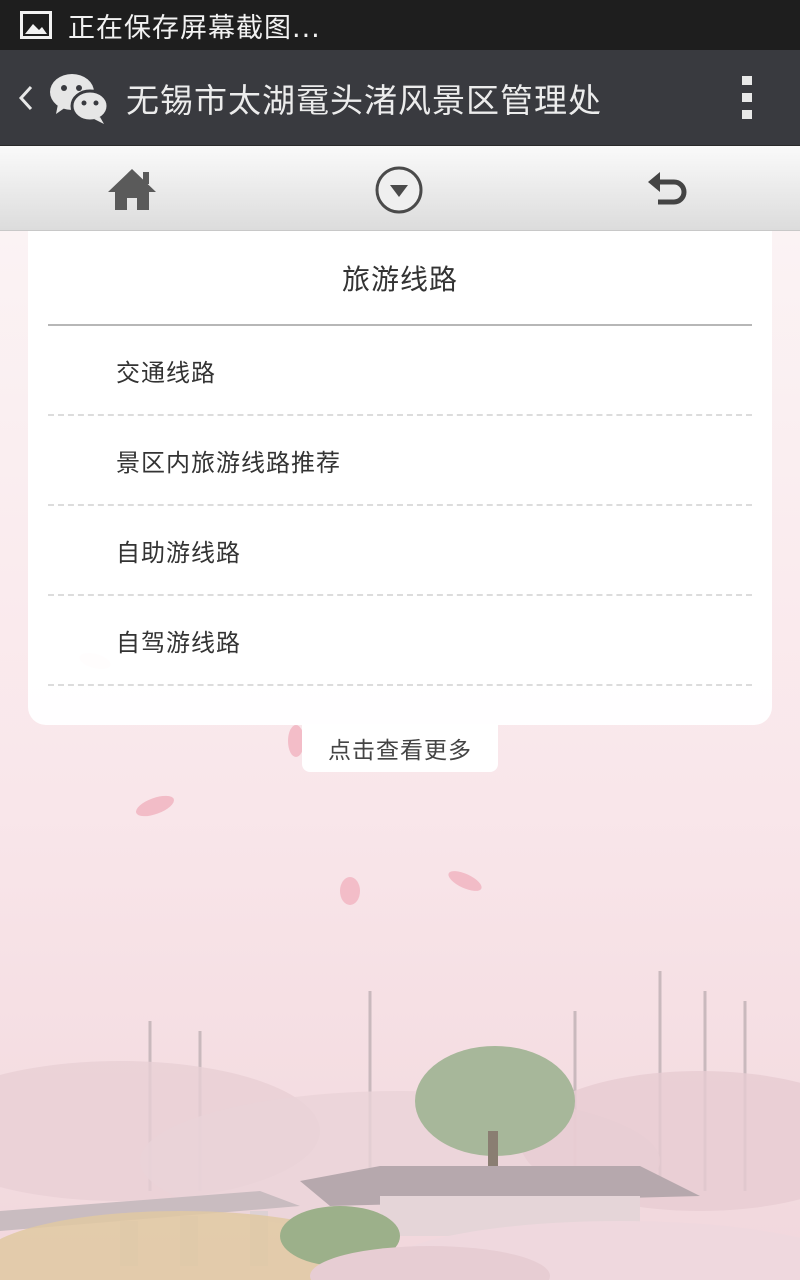 This screenshot has height=1280, width=800. I want to click on dropdown-menu-button, so click(399, 190).